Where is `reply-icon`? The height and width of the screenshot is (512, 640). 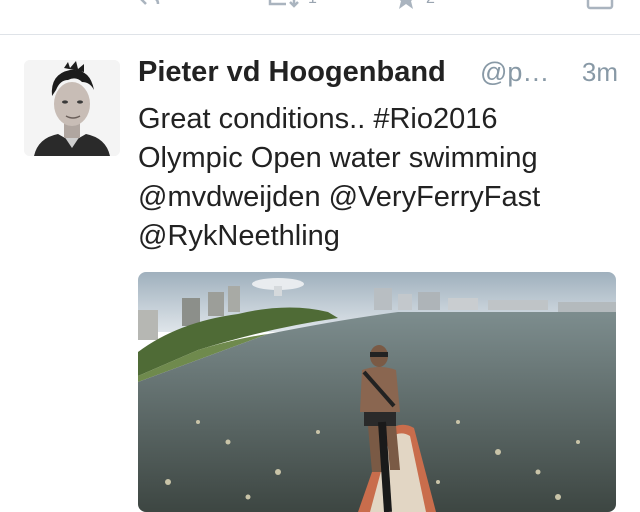
reply-icon is located at coordinates (149, 7).